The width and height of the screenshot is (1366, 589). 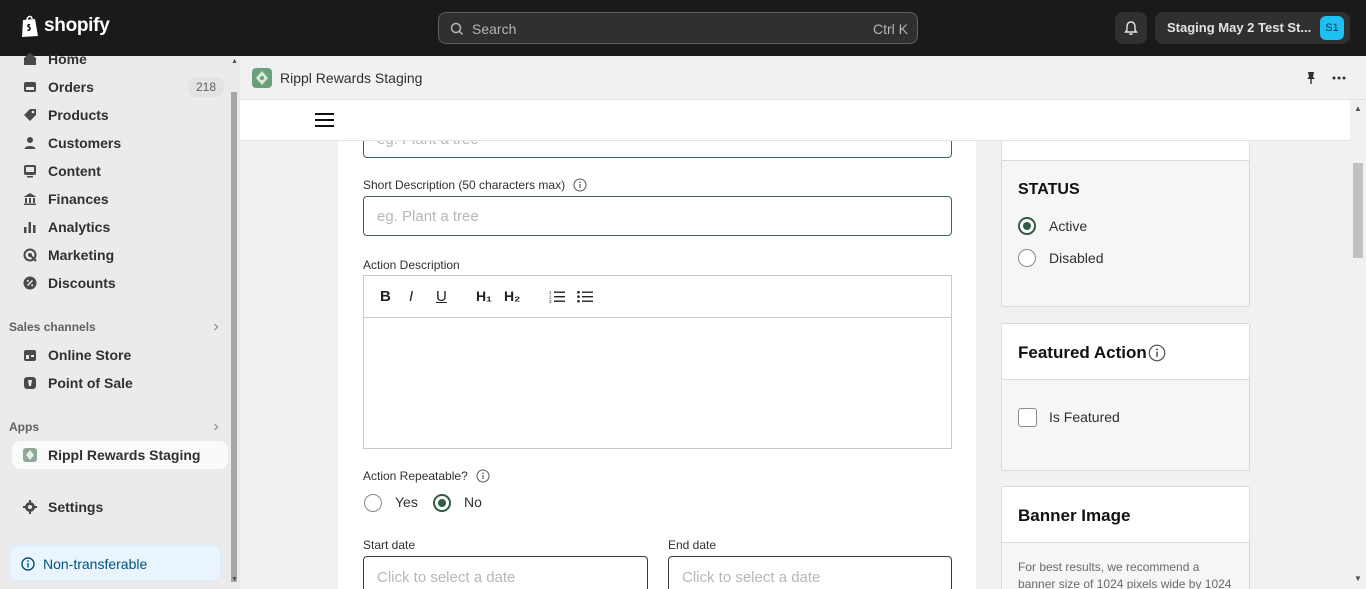 I want to click on sidebar-item-home: Home, so click(x=120, y=59).